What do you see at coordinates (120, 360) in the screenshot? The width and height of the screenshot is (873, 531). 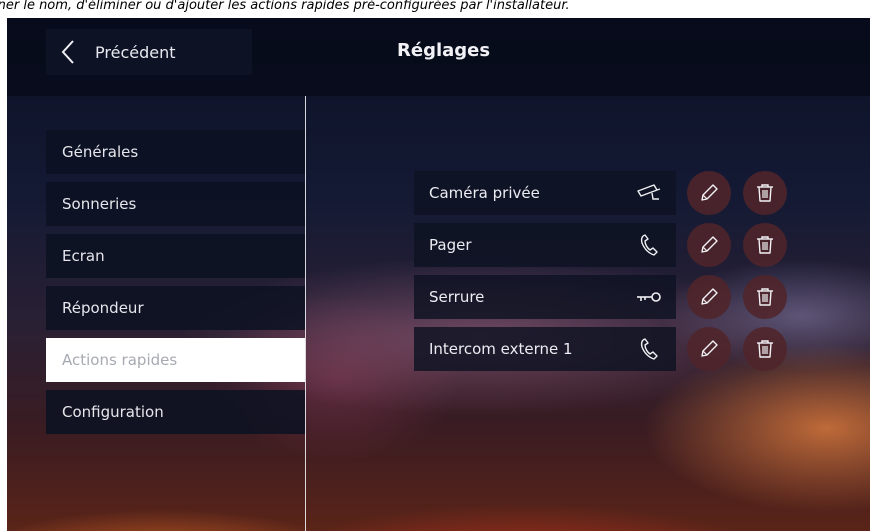 I see `menu-item-label: Actions rapides` at bounding box center [120, 360].